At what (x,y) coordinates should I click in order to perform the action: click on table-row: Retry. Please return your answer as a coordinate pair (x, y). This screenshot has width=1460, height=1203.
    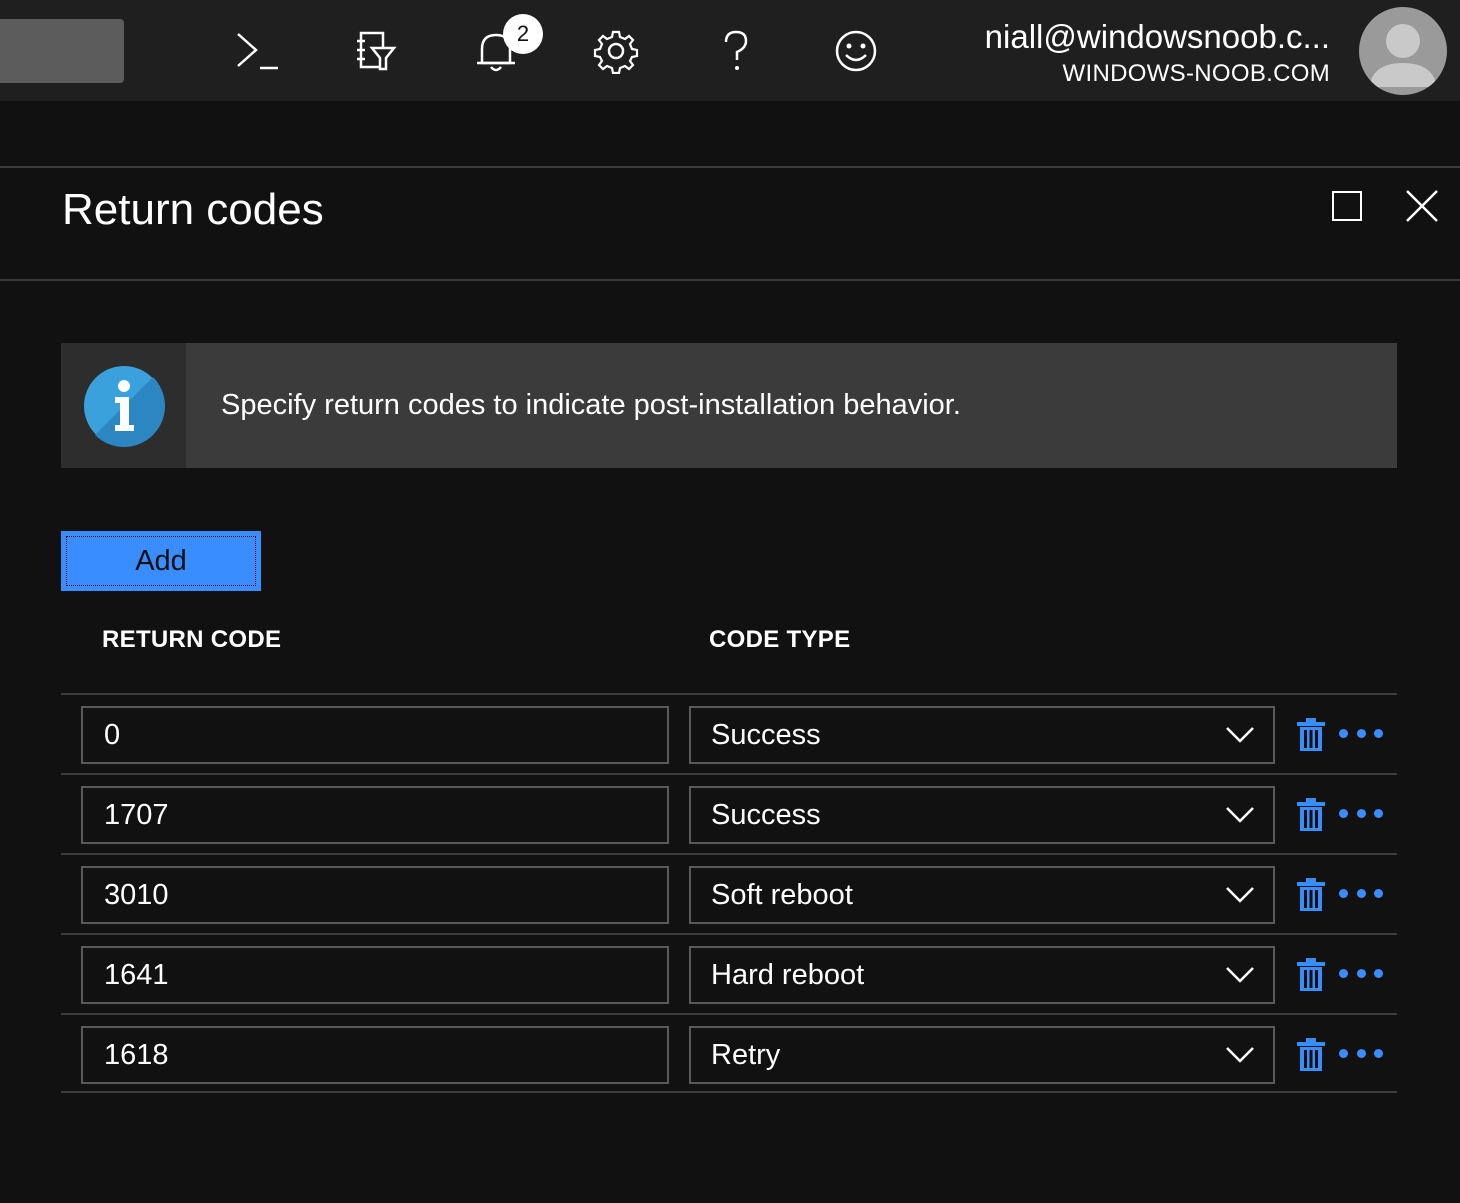
    Looking at the image, I should click on (729, 1053).